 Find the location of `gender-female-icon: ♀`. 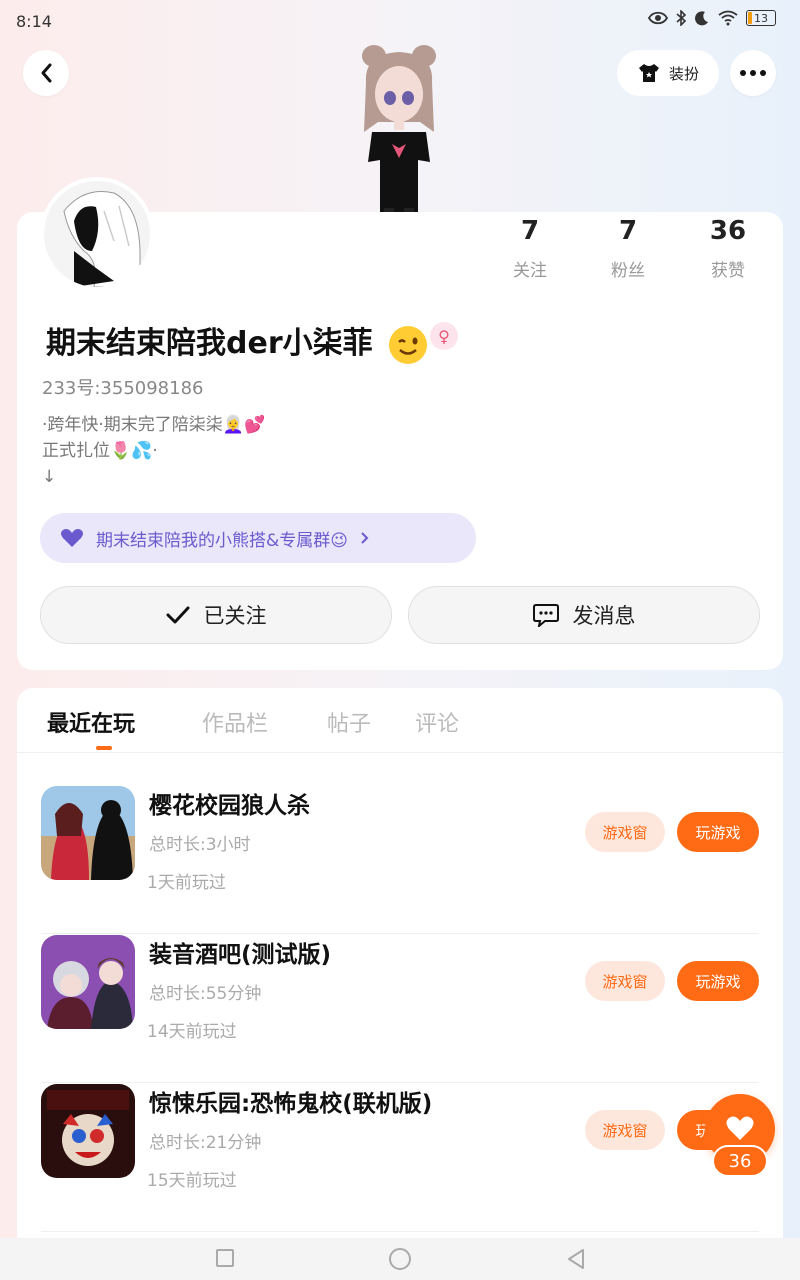

gender-female-icon: ♀ is located at coordinates (444, 336).